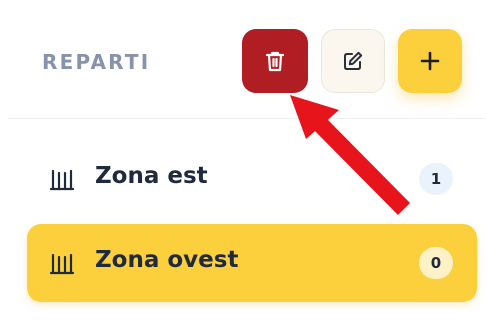  I want to click on delete-button, so click(275, 61).